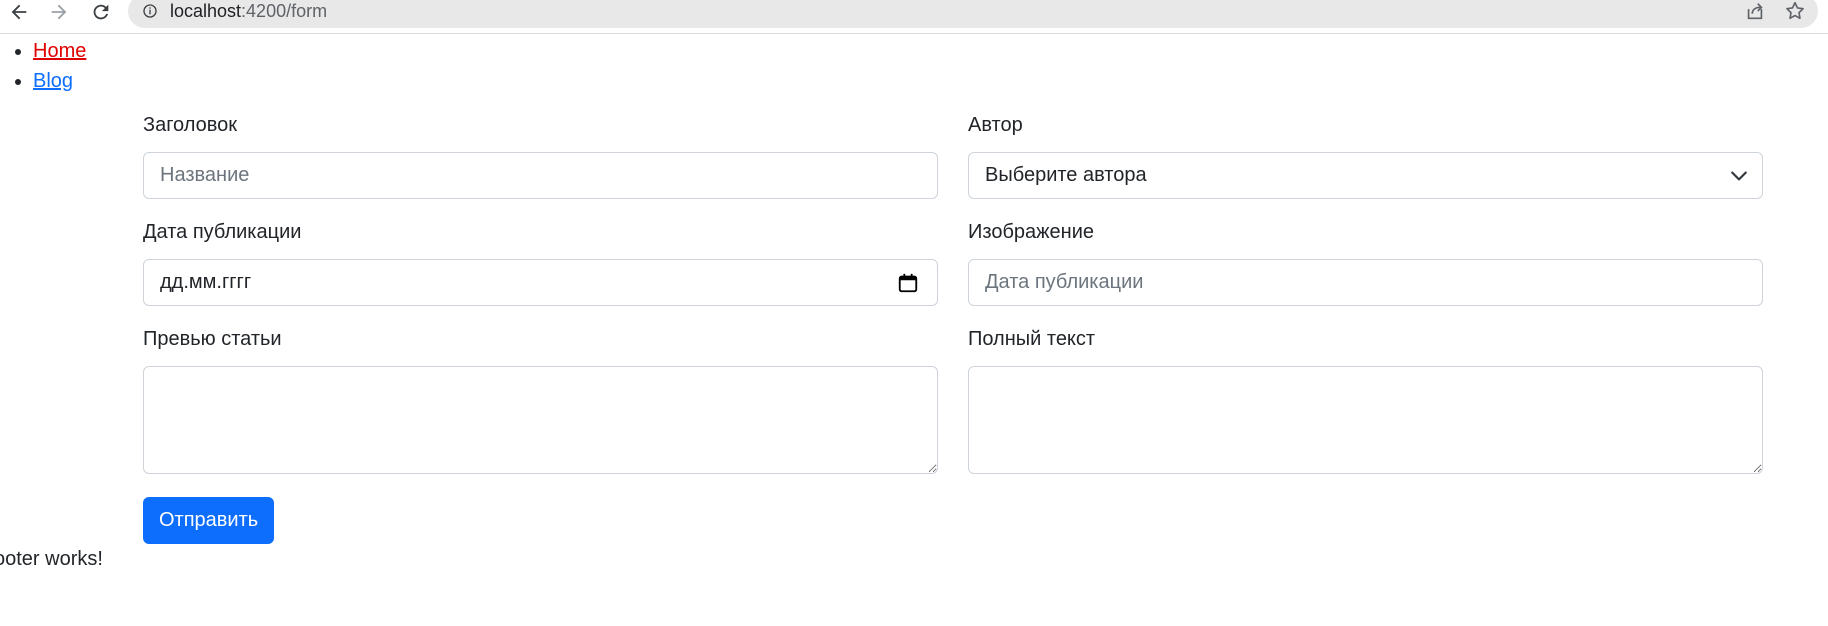 This screenshot has width=1828, height=626. Describe the element at coordinates (995, 125) in the screenshot. I see `author-label: Автор` at that location.